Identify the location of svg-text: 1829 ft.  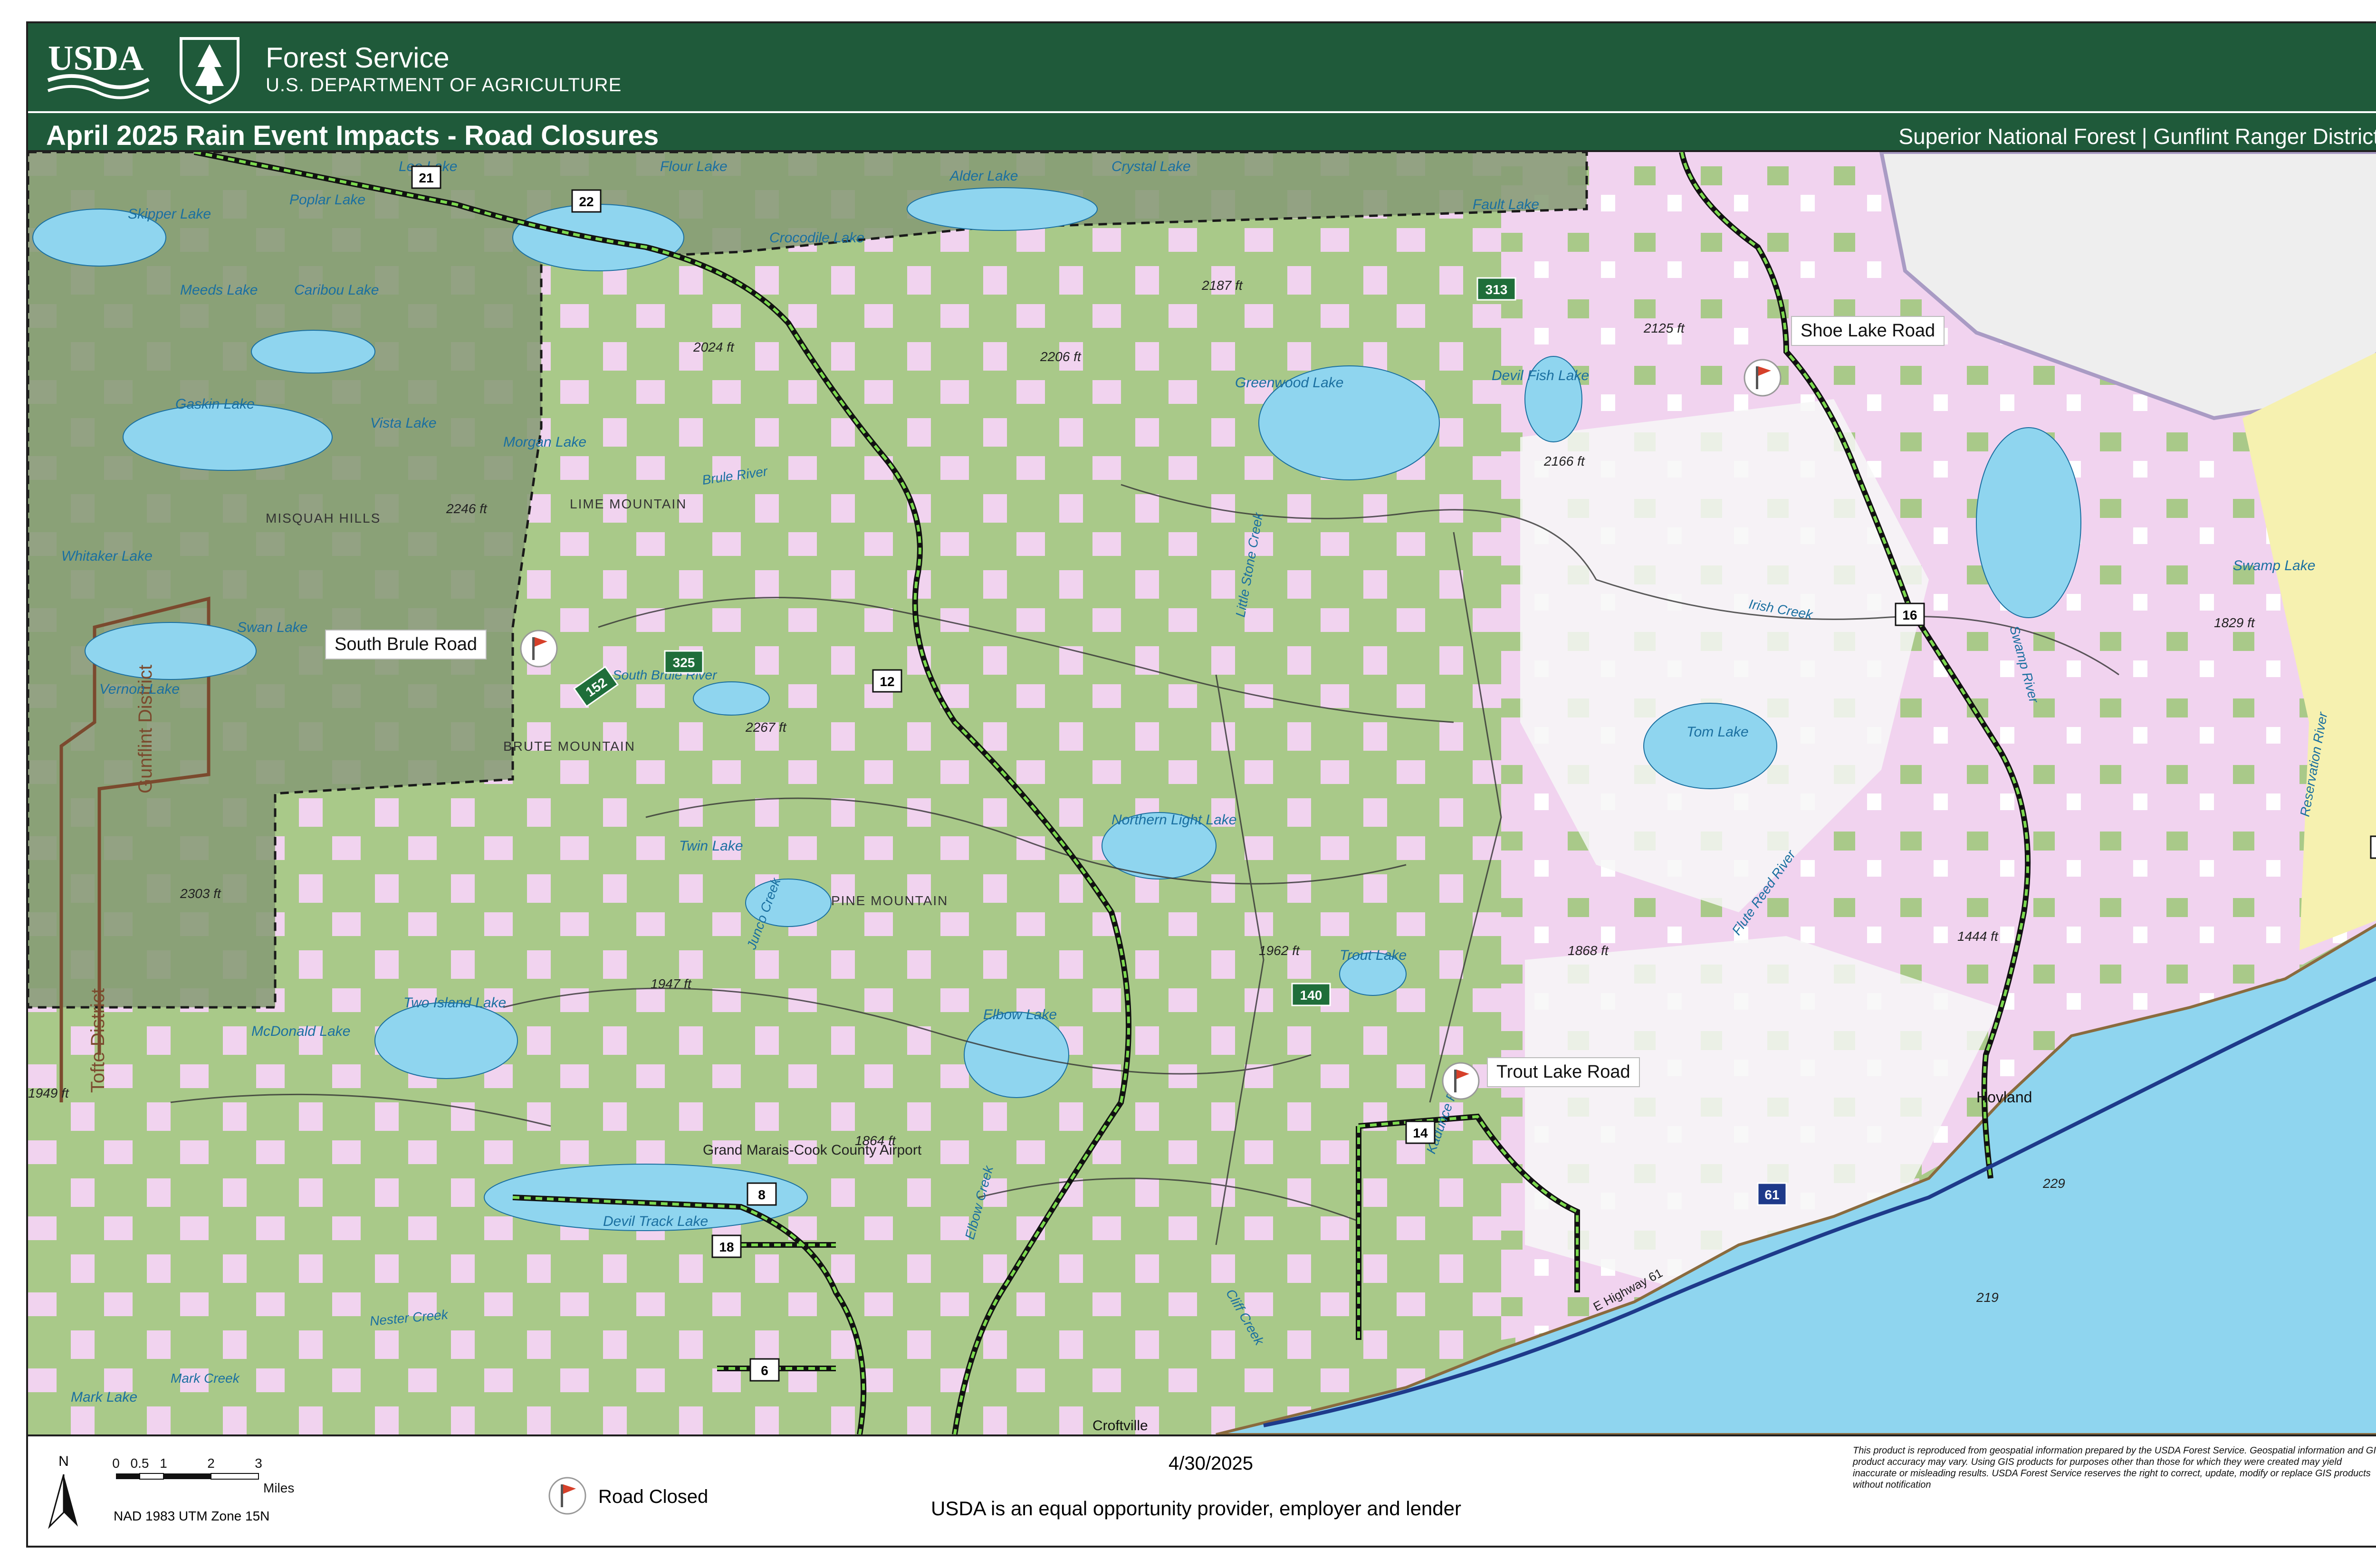
(2234, 622).